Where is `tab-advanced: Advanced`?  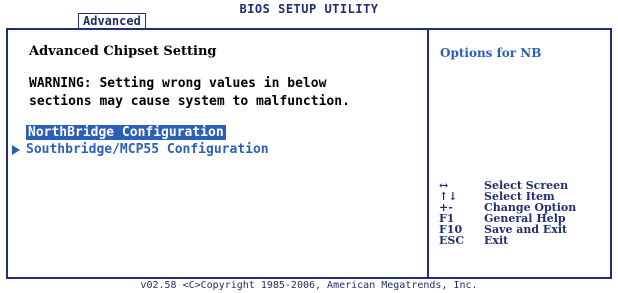 tab-advanced: Advanced is located at coordinates (112, 21).